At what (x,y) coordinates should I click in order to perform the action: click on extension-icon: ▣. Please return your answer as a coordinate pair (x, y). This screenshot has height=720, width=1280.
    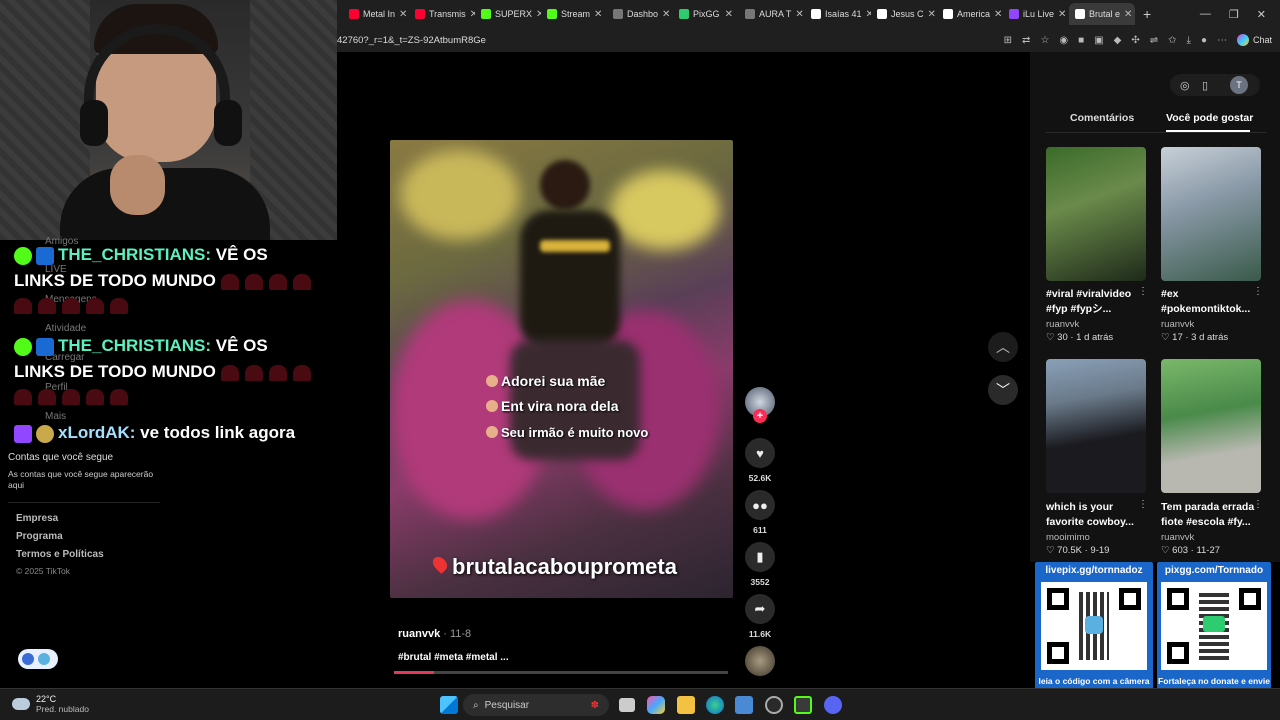
    Looking at the image, I should click on (1098, 40).